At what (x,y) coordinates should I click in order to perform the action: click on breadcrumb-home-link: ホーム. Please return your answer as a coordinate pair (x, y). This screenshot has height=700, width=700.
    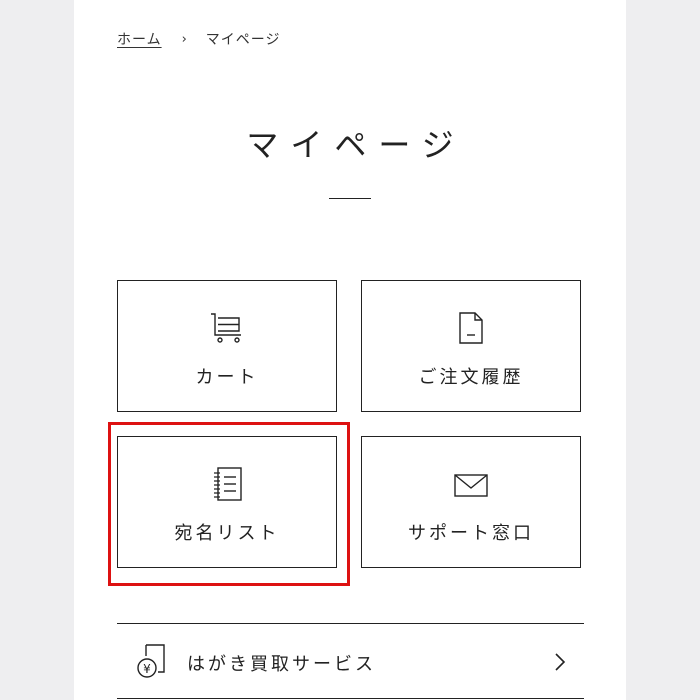
    Looking at the image, I should click on (139, 39).